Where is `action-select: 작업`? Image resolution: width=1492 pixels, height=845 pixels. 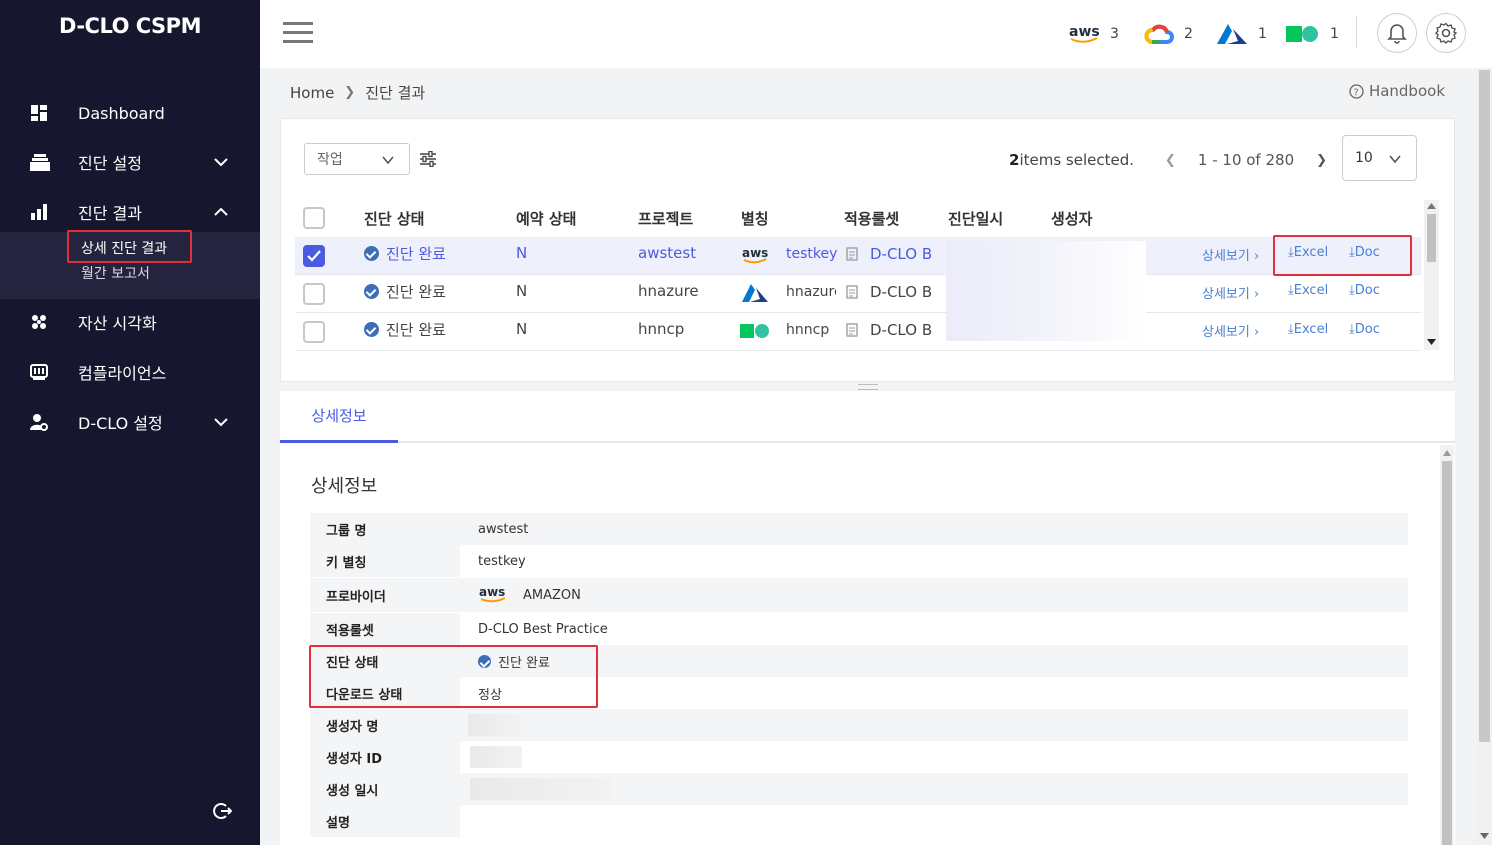
action-select: 작업 is located at coordinates (357, 159).